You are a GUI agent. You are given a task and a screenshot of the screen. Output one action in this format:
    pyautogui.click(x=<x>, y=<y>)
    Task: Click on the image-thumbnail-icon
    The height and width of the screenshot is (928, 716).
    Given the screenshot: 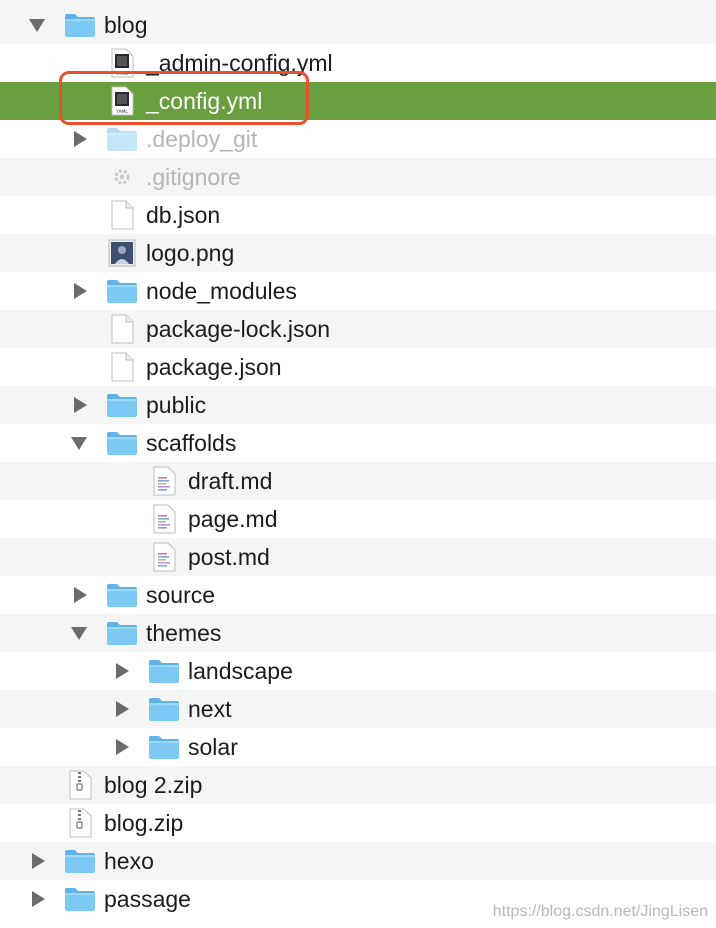 What is the action you would take?
    pyautogui.click(x=122, y=253)
    